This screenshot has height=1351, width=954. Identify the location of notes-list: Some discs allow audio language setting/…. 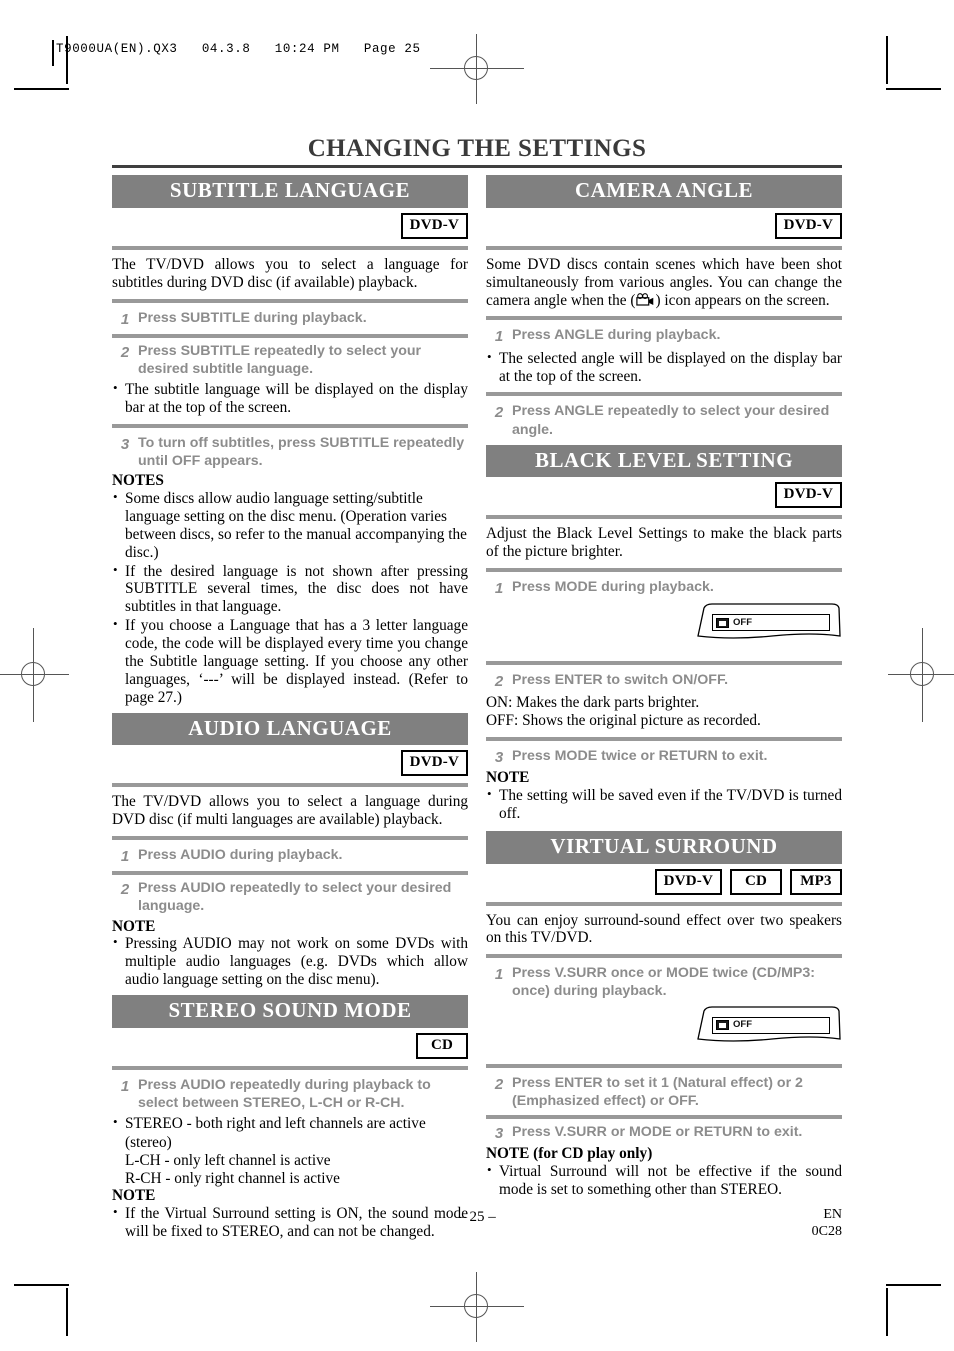
(290, 598).